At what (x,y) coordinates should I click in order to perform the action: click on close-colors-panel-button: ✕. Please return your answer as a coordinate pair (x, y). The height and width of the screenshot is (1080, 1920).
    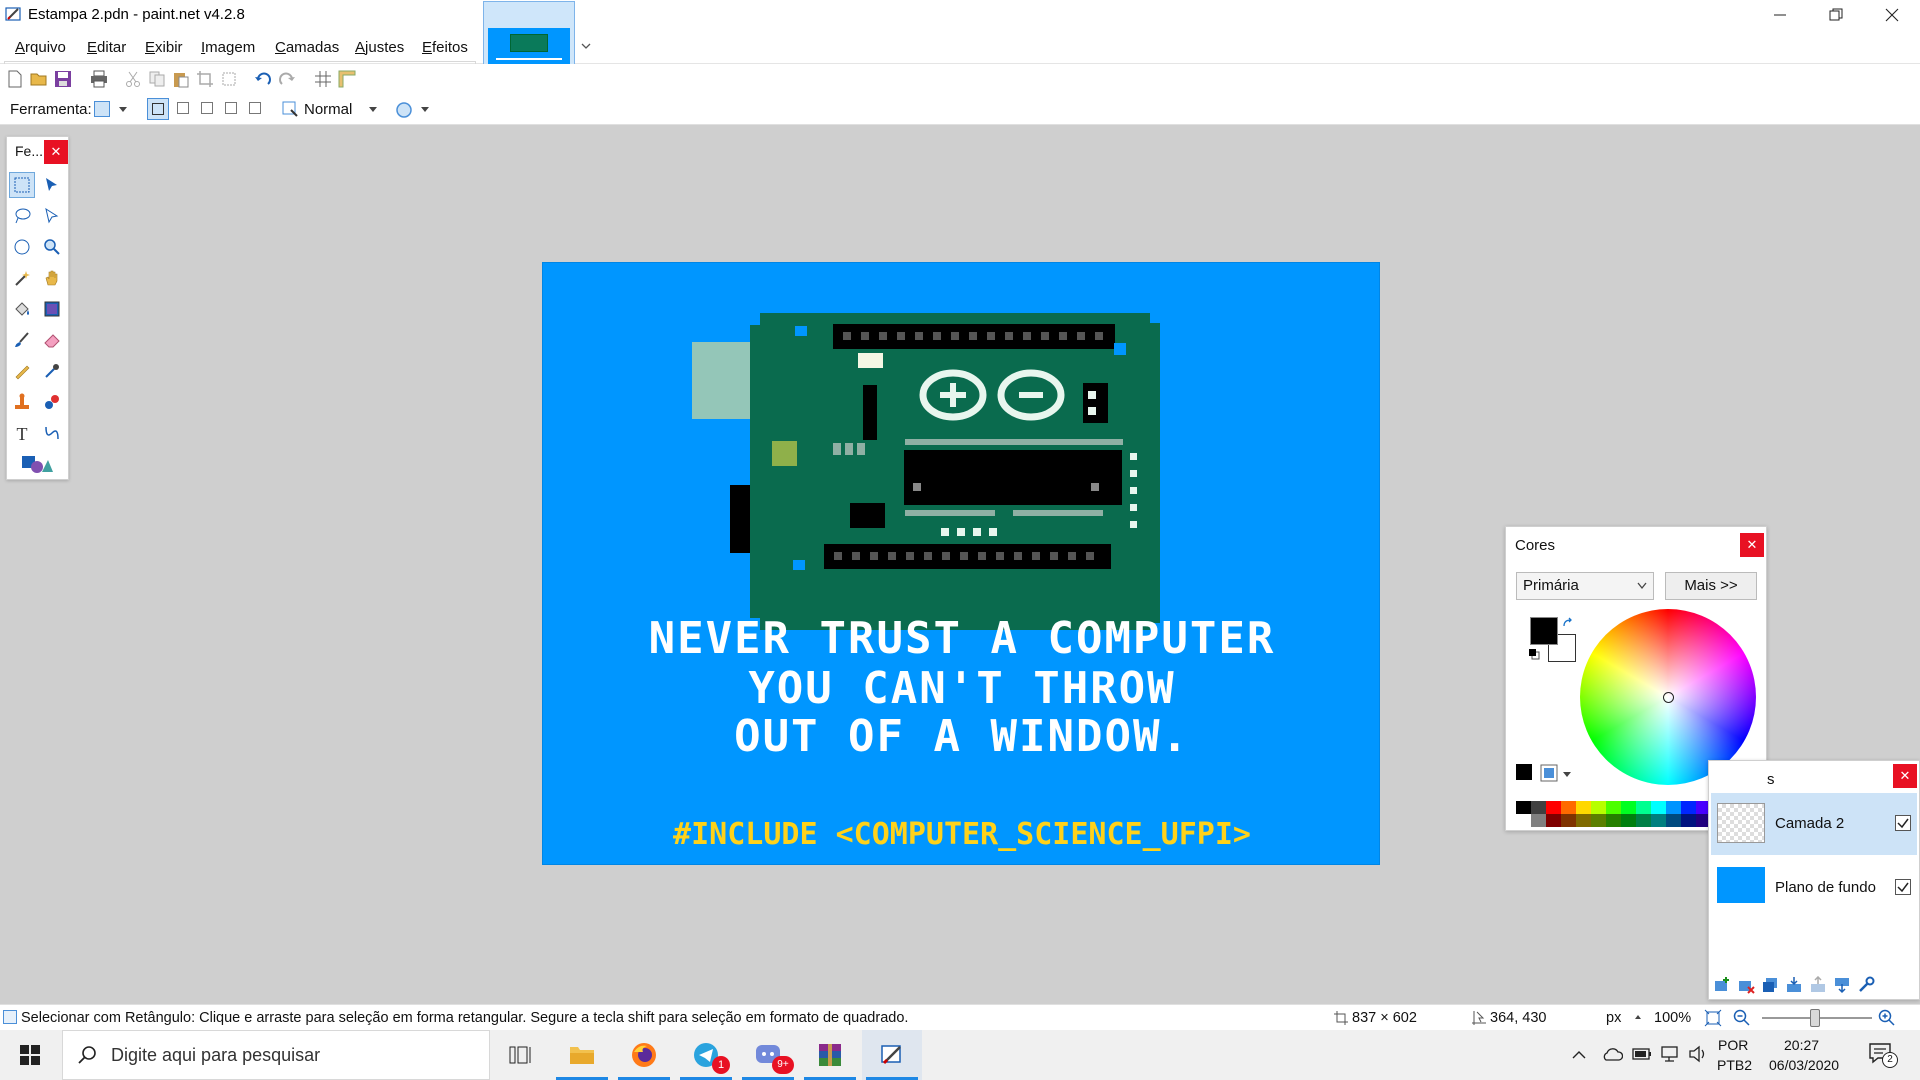
    Looking at the image, I should click on (1752, 545).